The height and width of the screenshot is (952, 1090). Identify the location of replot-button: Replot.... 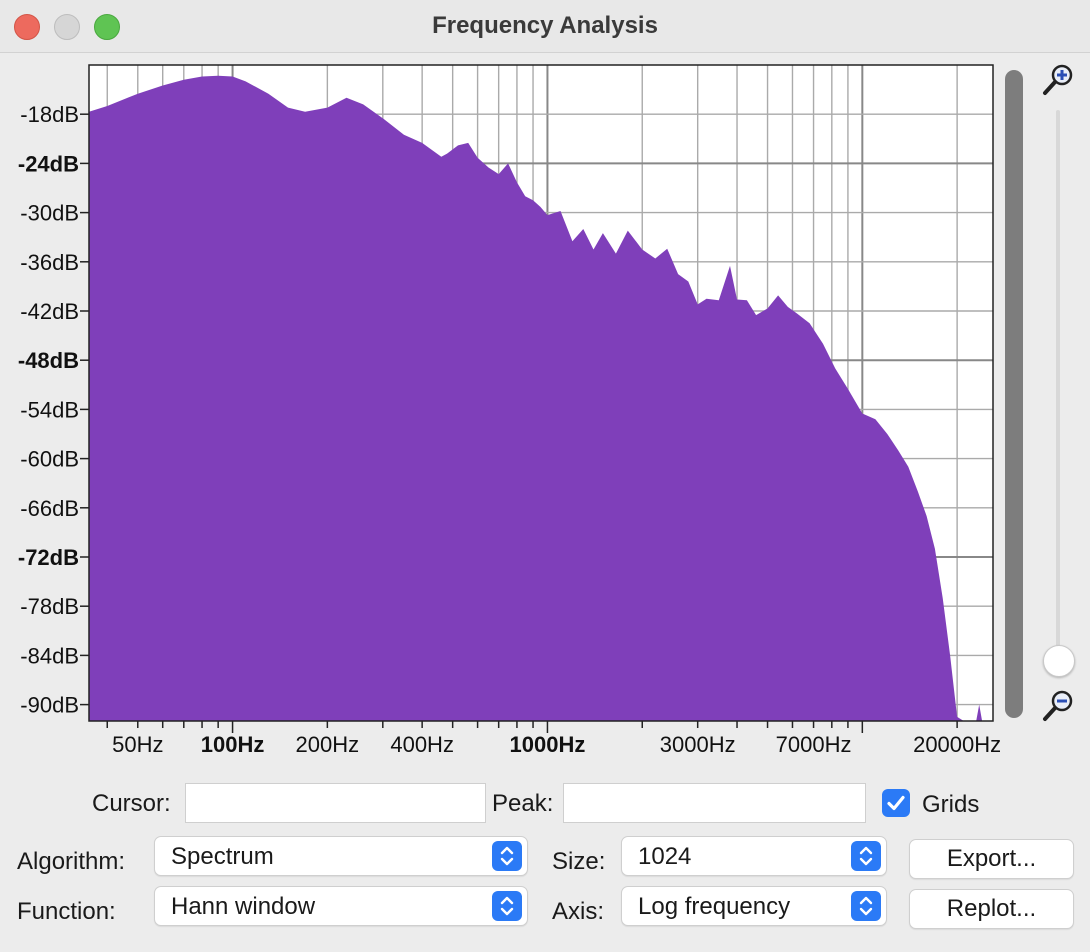
(991, 909).